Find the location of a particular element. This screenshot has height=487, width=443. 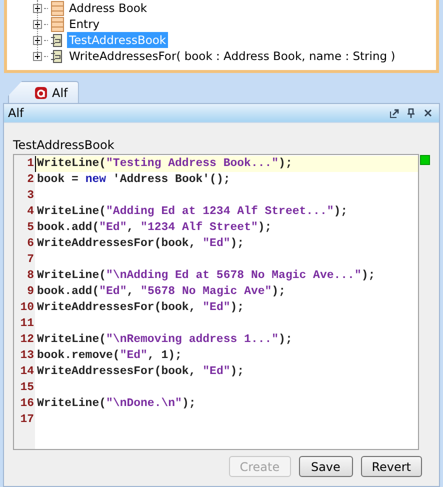

status-marker is located at coordinates (425, 160).